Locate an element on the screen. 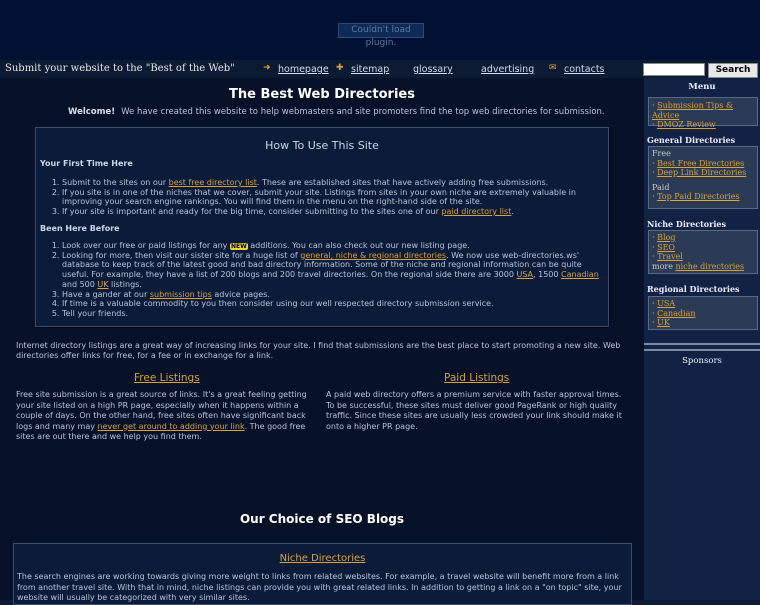 This screenshot has width=760, height=605. menu-item: · SEO is located at coordinates (663, 247).